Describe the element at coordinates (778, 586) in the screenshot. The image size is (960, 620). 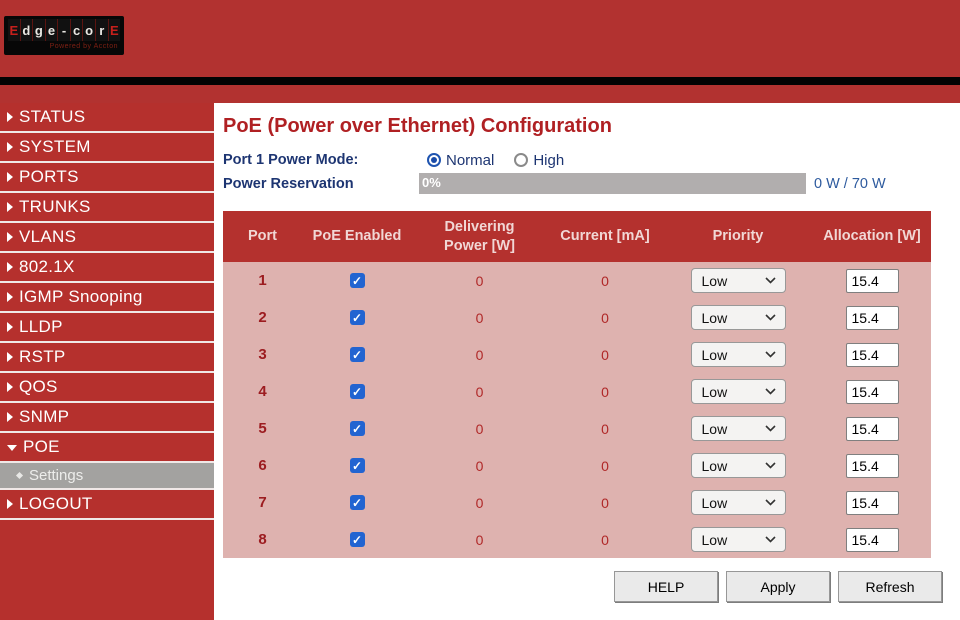
I see `apply-button: Apply` at that location.